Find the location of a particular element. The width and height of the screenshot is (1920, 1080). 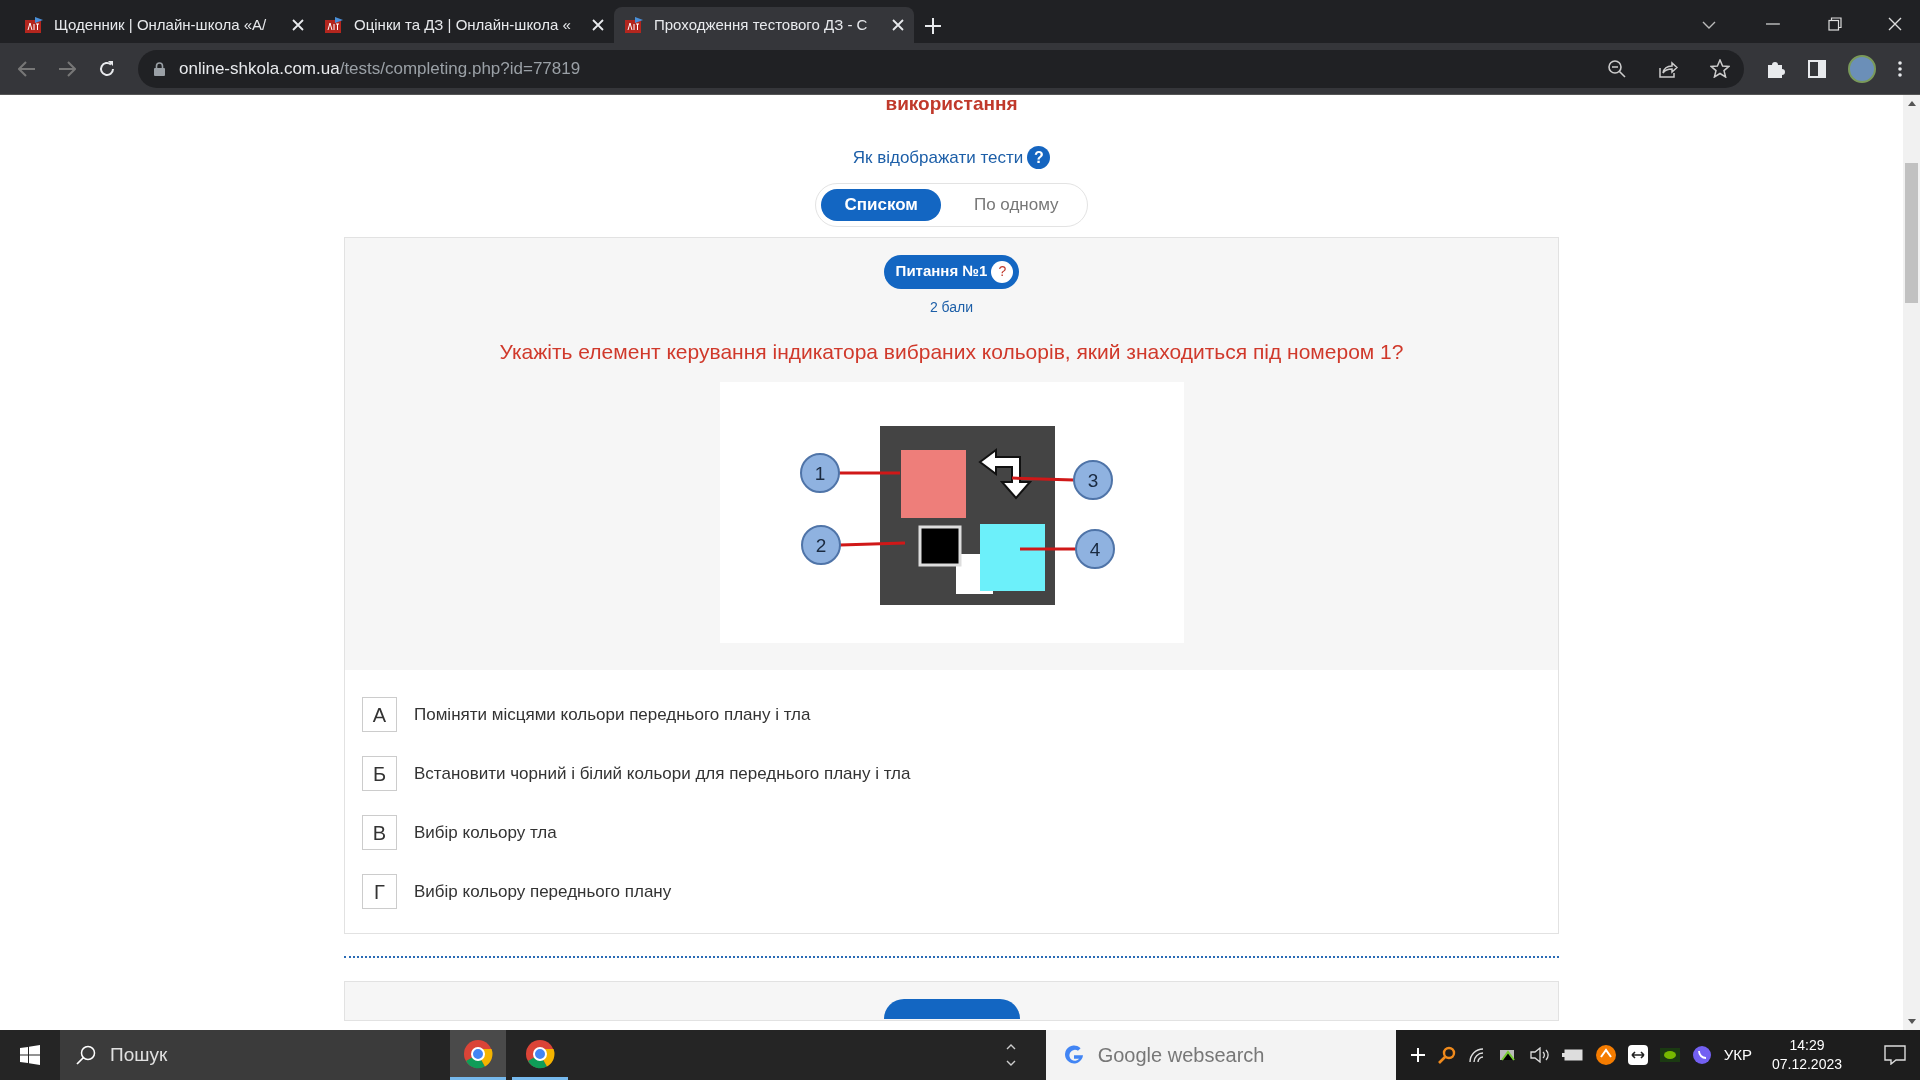

search-icon is located at coordinates (86, 1055).